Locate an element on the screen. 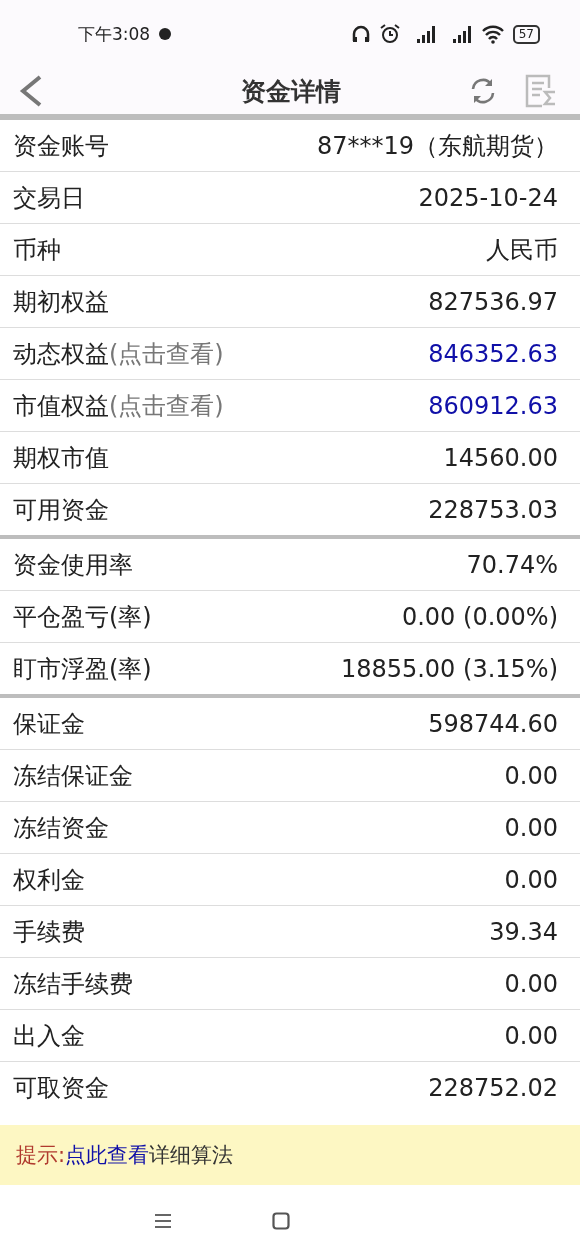  field-label: 冻结手续费 is located at coordinates (73, 984).